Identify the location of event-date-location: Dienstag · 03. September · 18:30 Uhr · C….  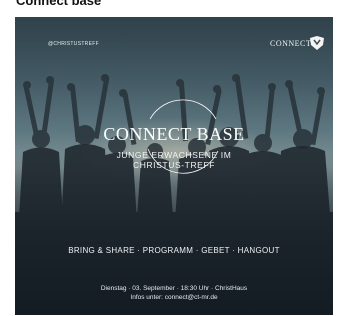
(174, 288).